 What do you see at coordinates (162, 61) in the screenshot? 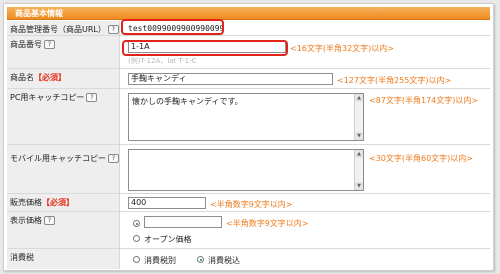
I see `product-number-example: (例)T-12A、lat T-1-C` at bounding box center [162, 61].